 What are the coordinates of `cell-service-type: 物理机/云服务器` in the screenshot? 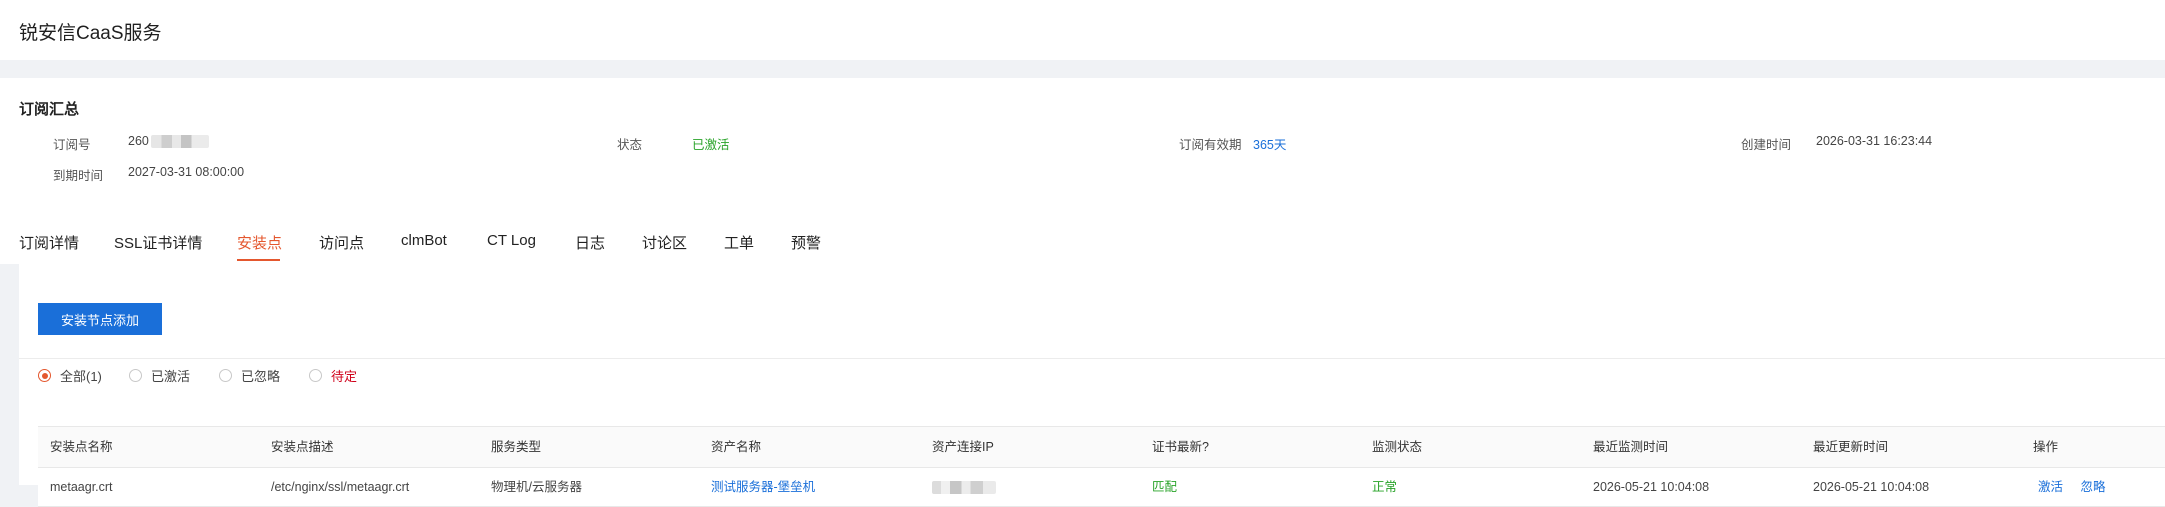 It's located at (536, 487).